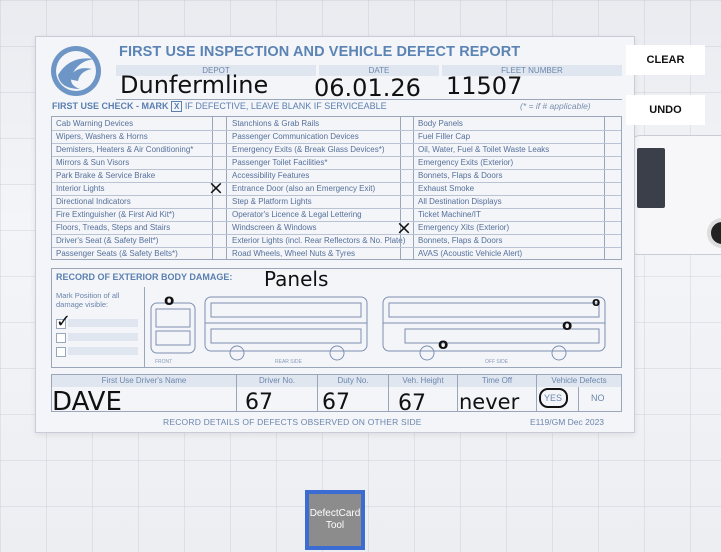 The width and height of the screenshot is (721, 552). What do you see at coordinates (88, 300) in the screenshot?
I see `damage-mark-instructions: Mark Position of all damage visible:` at bounding box center [88, 300].